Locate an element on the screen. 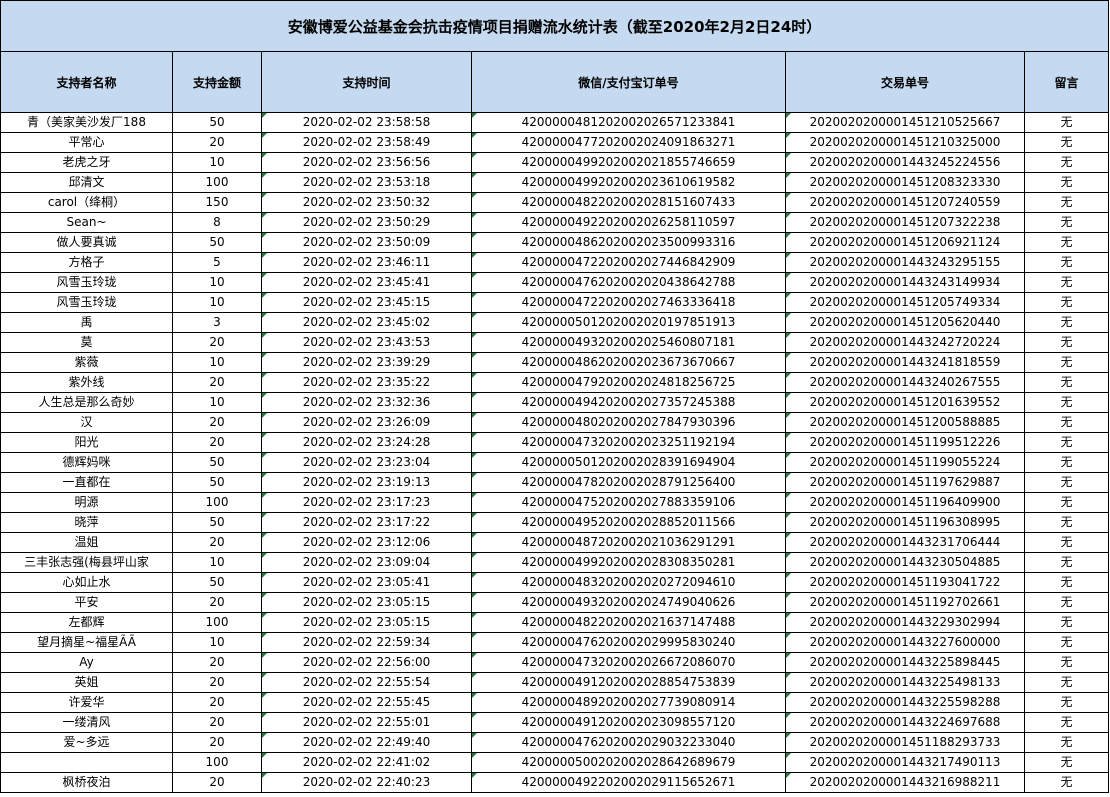 This screenshot has width=1110, height=797. cell-order-no: 4200000475202002027883359106 is located at coordinates (628, 502).